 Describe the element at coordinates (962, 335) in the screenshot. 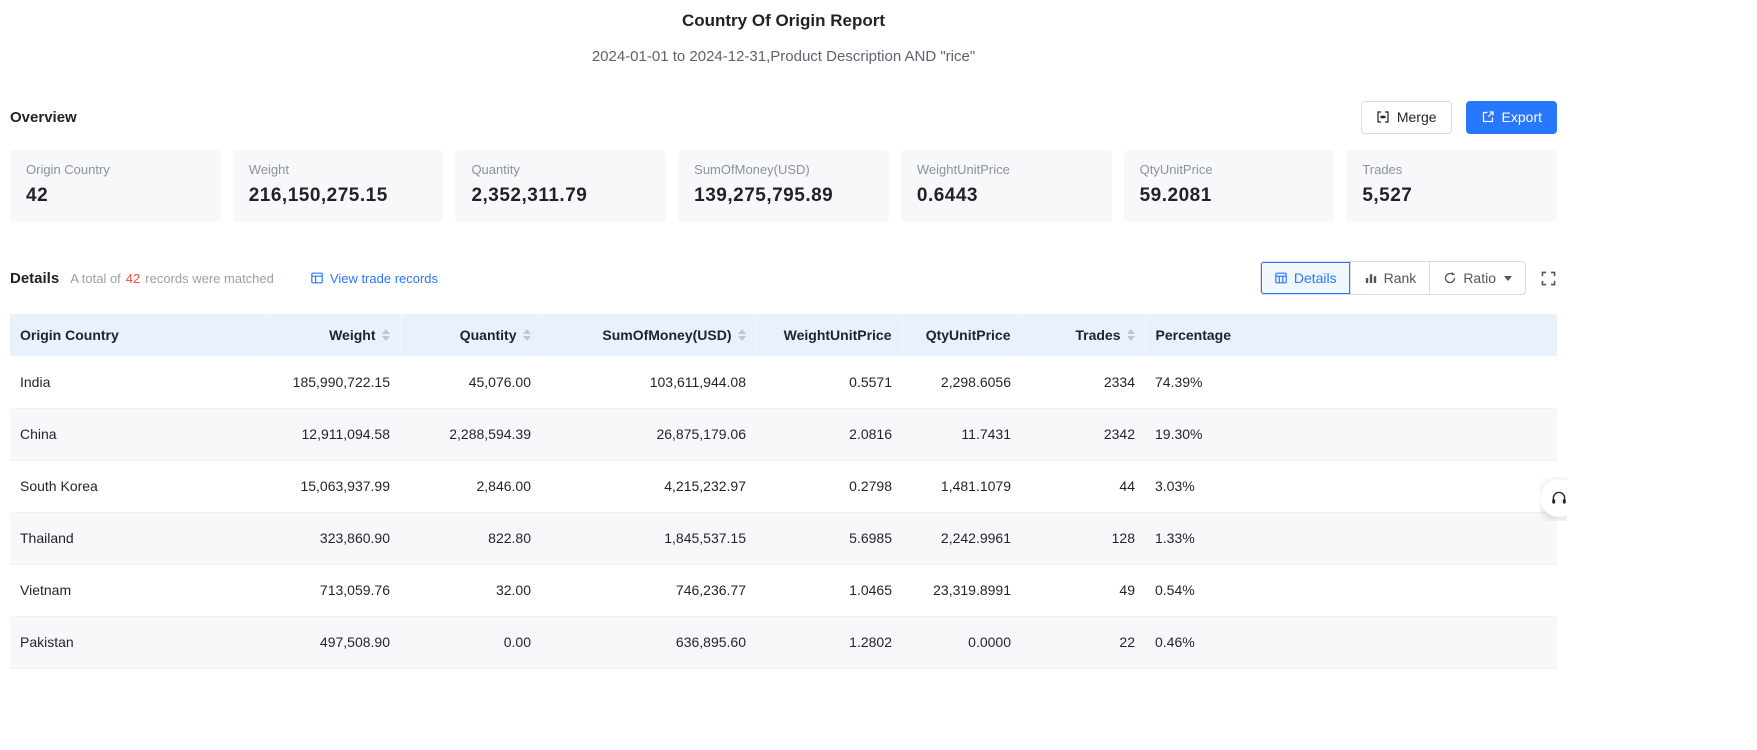

I see `col-header-qty-unit-price: QtyUnitPrice` at that location.